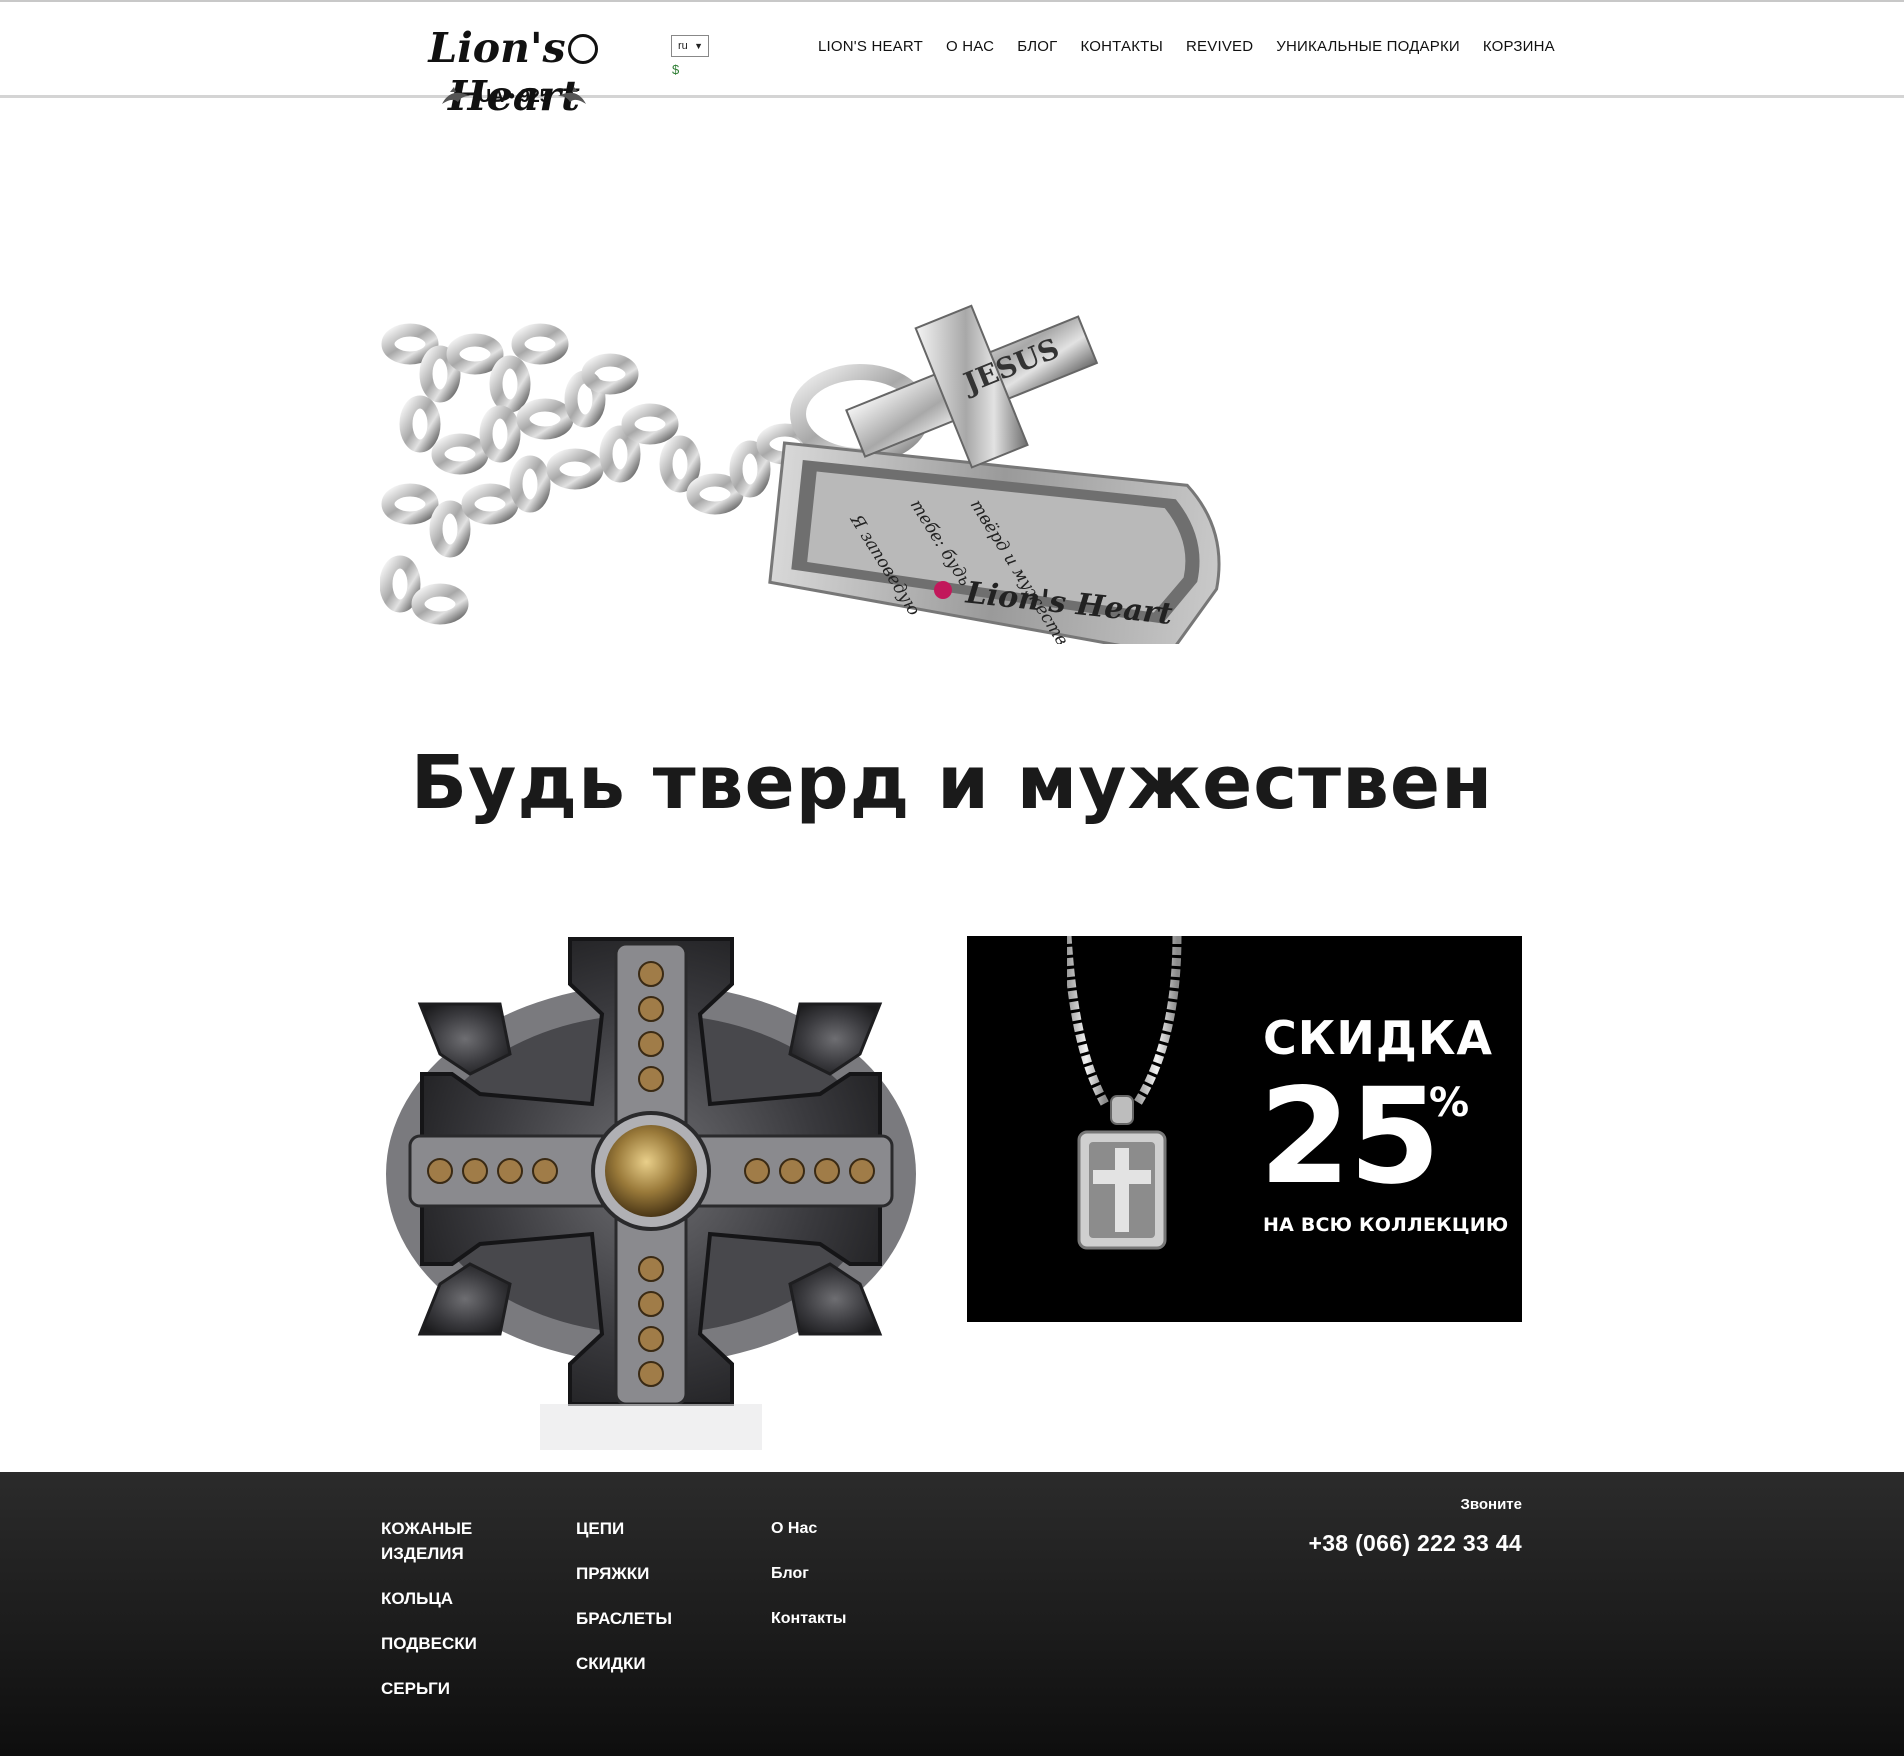 The height and width of the screenshot is (1756, 1904). What do you see at coordinates (1244, 1129) in the screenshot?
I see `discount-banner: СКИДКА 25 % НА ВСЮ КОЛЛЕКЦИЮ` at bounding box center [1244, 1129].